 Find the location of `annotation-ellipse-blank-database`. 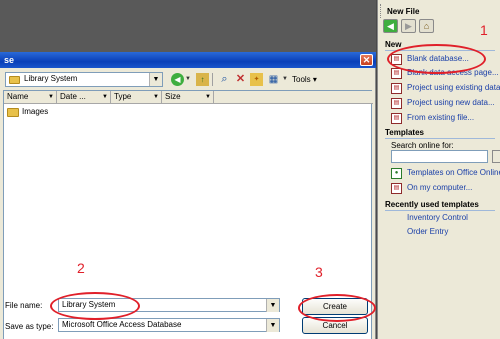

annotation-ellipse-blank-database is located at coordinates (436, 59).